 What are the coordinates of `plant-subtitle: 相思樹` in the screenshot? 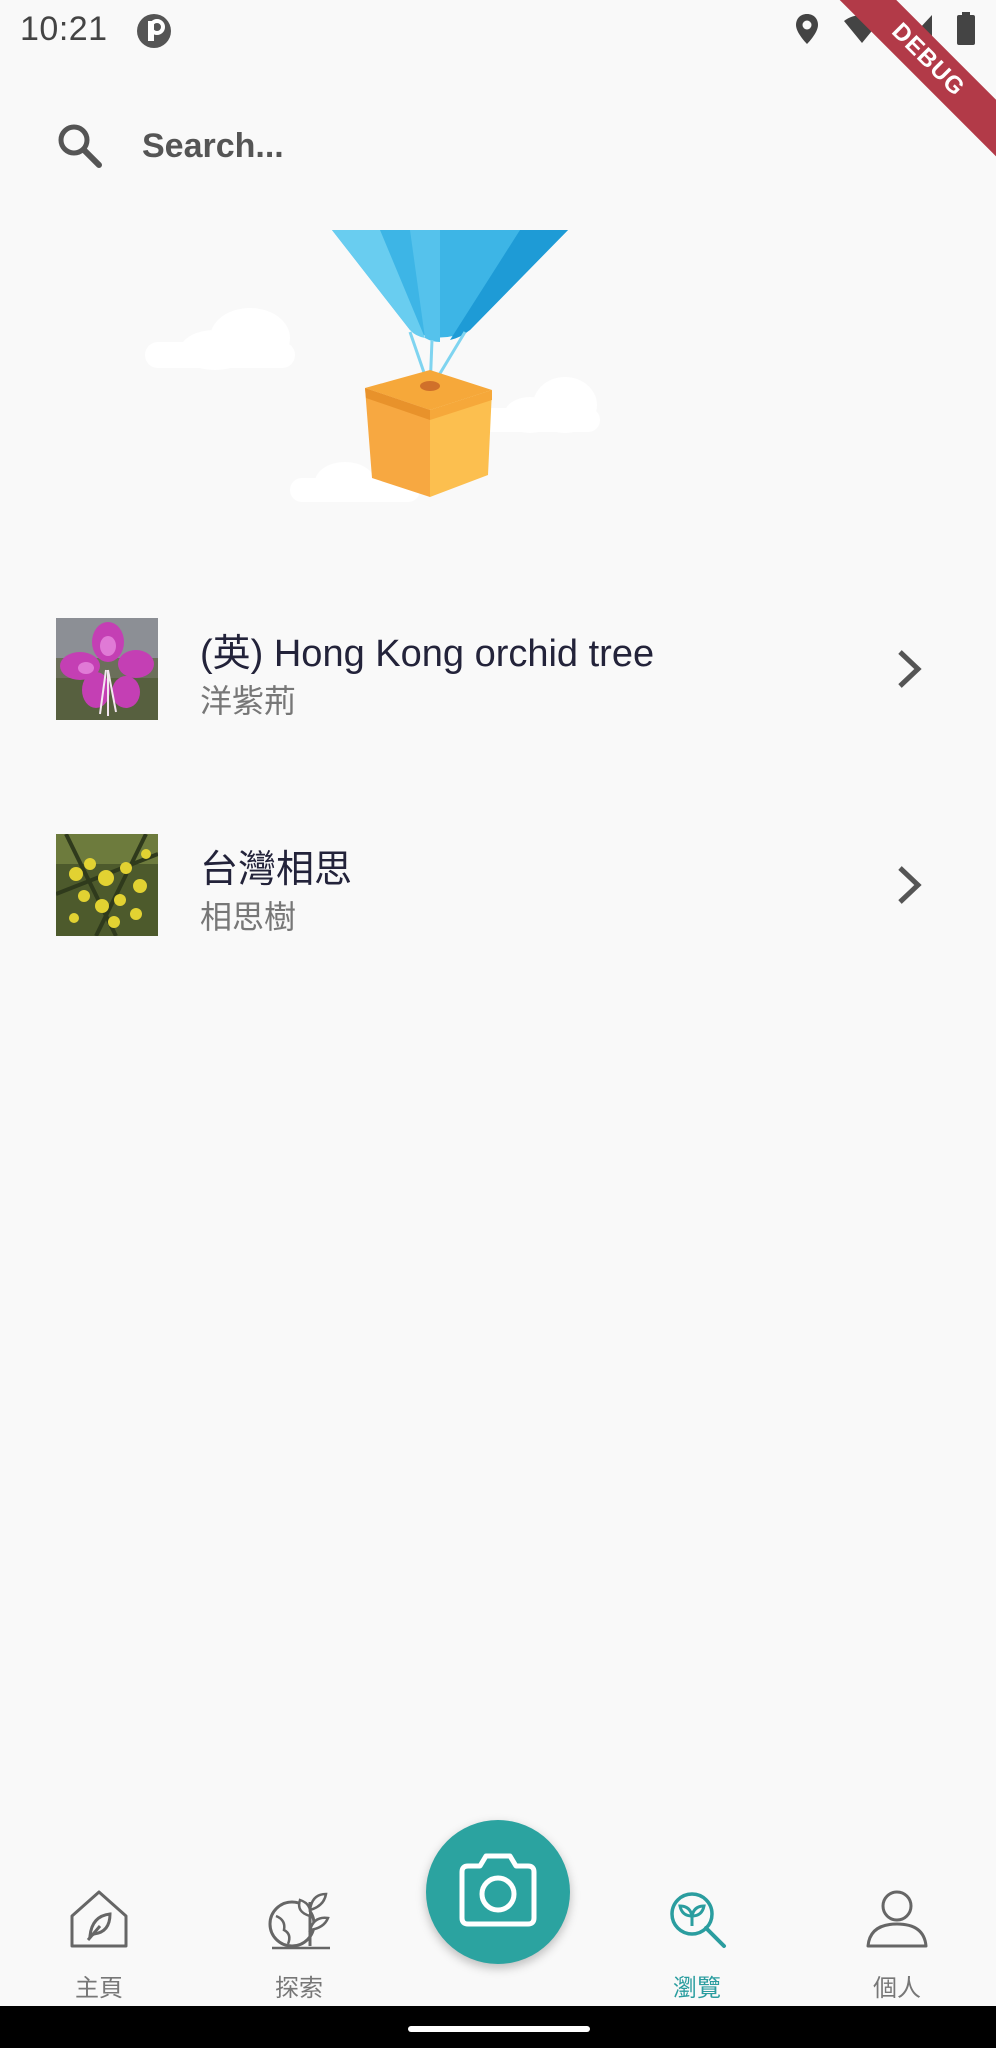 It's located at (248, 917).